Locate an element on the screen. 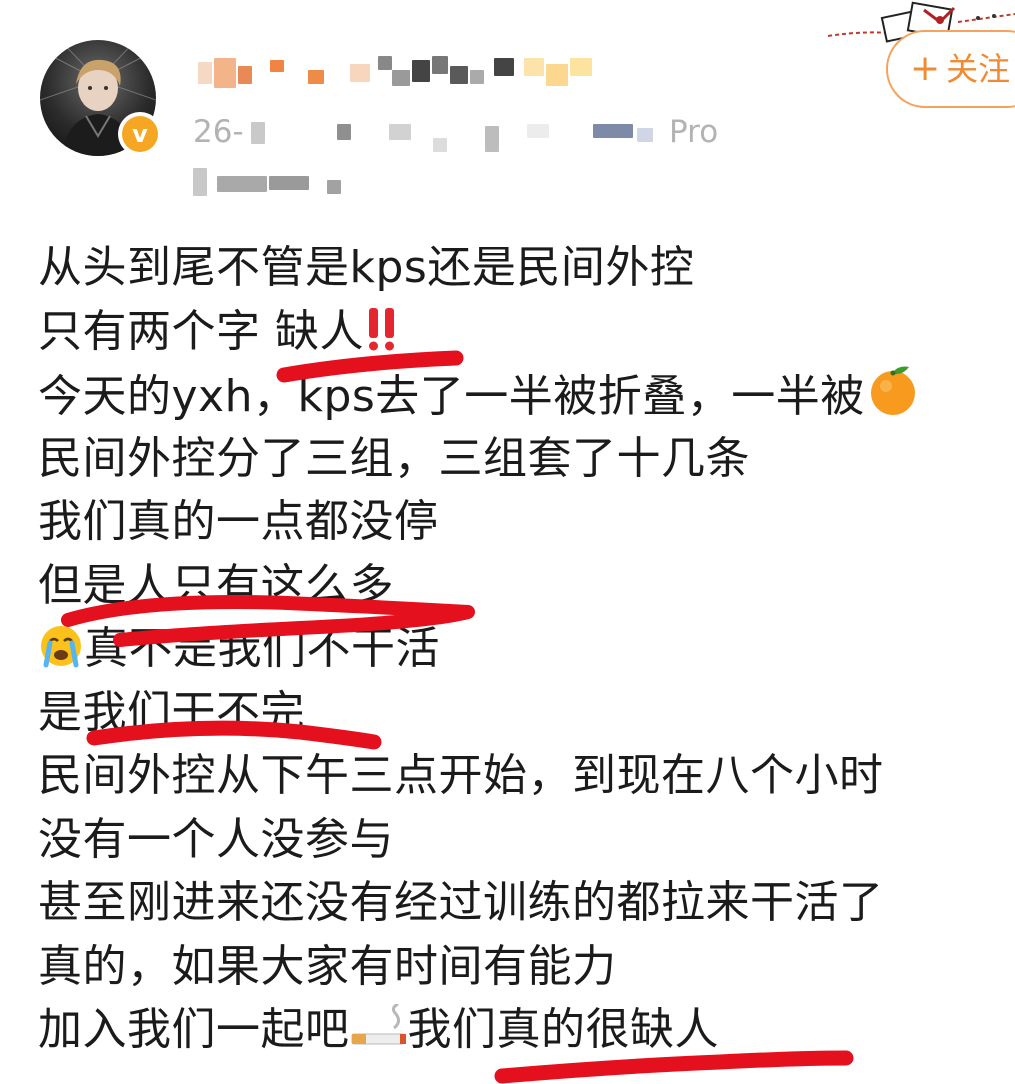 The height and width of the screenshot is (1084, 1015). post-line-8: 是我们干不完 is located at coordinates (171, 712).